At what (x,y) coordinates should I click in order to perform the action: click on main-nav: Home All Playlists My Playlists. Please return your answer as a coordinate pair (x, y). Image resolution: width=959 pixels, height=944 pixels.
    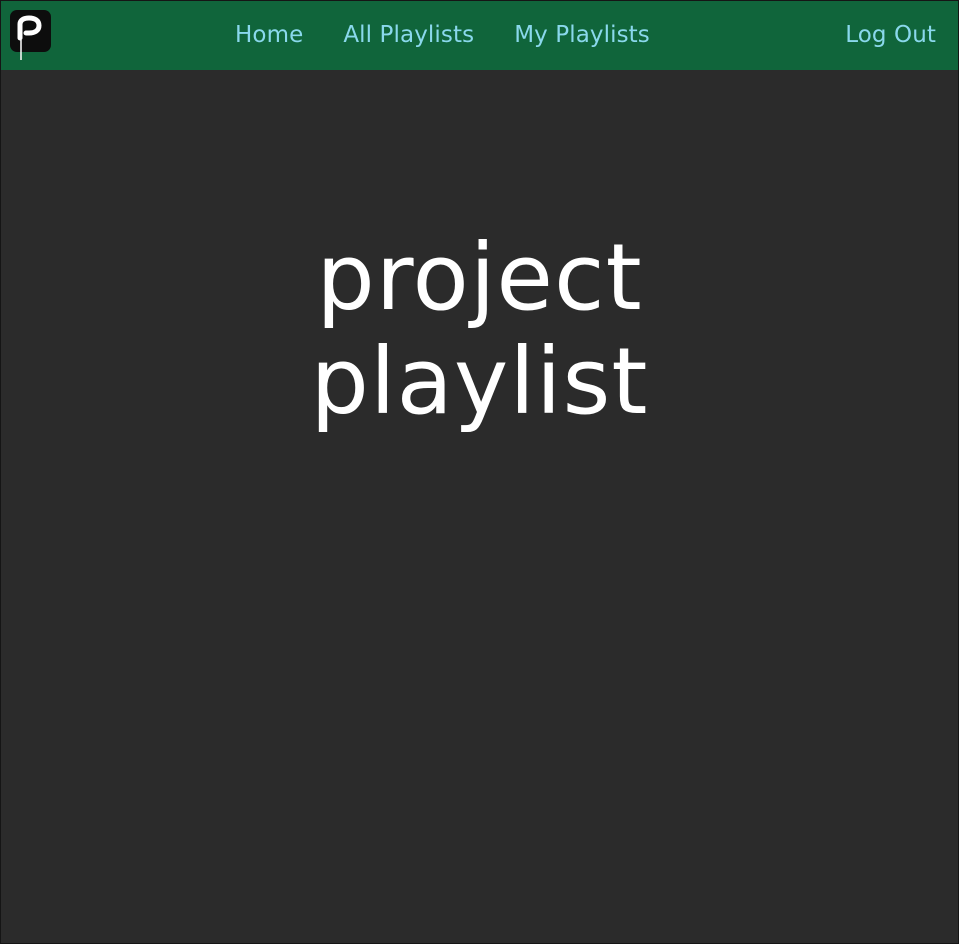
    Looking at the image, I should click on (462, 35).